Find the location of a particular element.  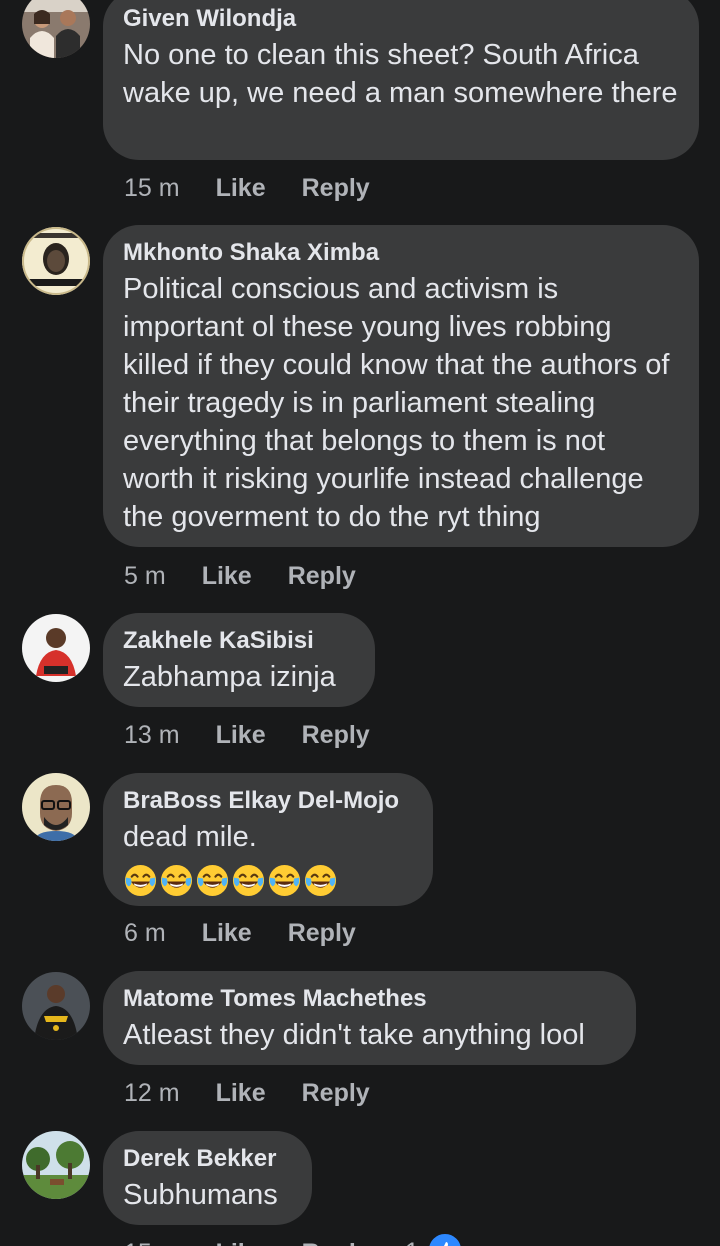

group-photo-icon is located at coordinates (56, 29).